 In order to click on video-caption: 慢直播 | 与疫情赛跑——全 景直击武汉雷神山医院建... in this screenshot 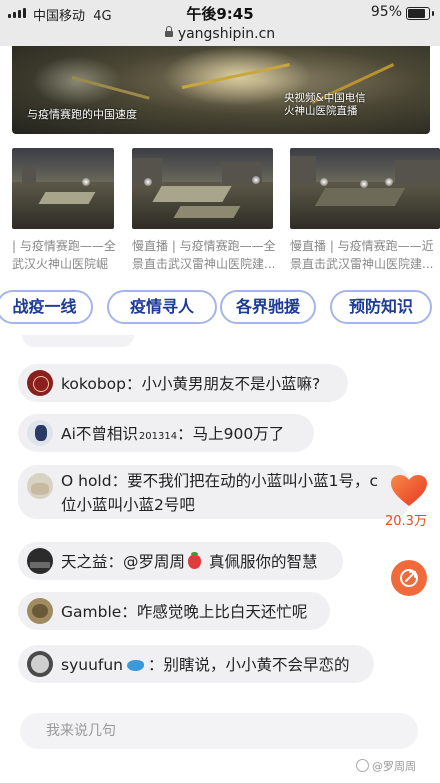, I will do `click(203, 255)`.